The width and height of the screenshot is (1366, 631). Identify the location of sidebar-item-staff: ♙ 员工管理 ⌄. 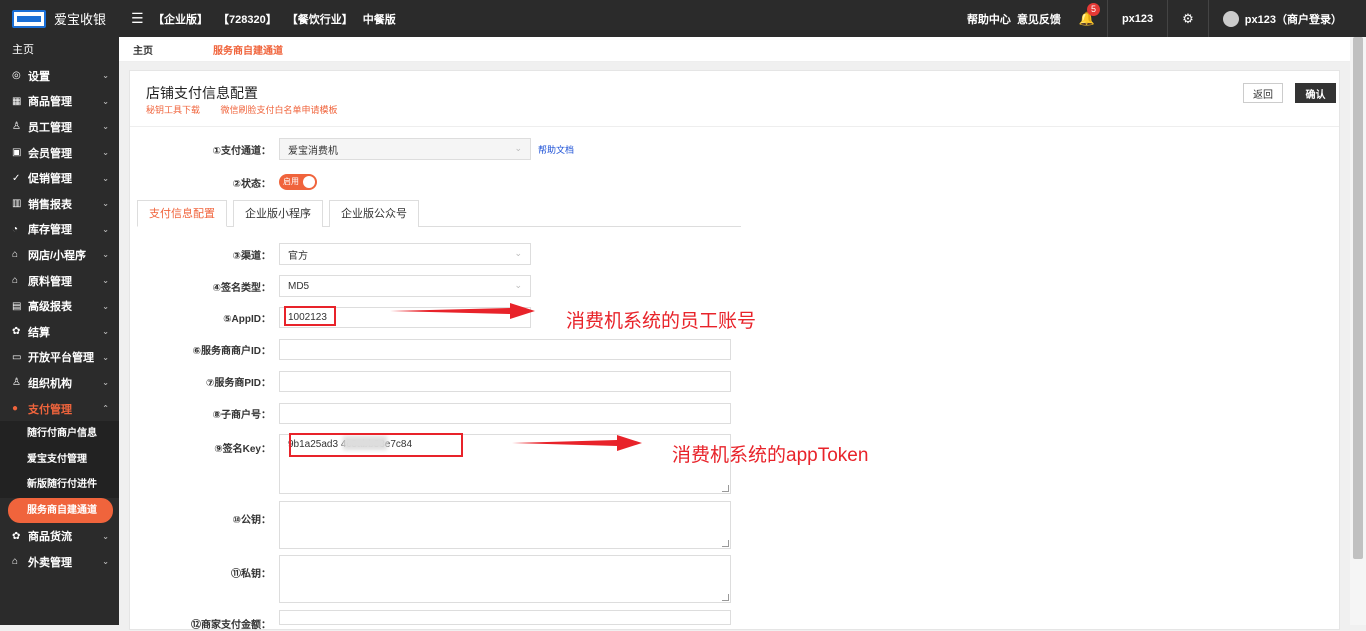
(59, 127).